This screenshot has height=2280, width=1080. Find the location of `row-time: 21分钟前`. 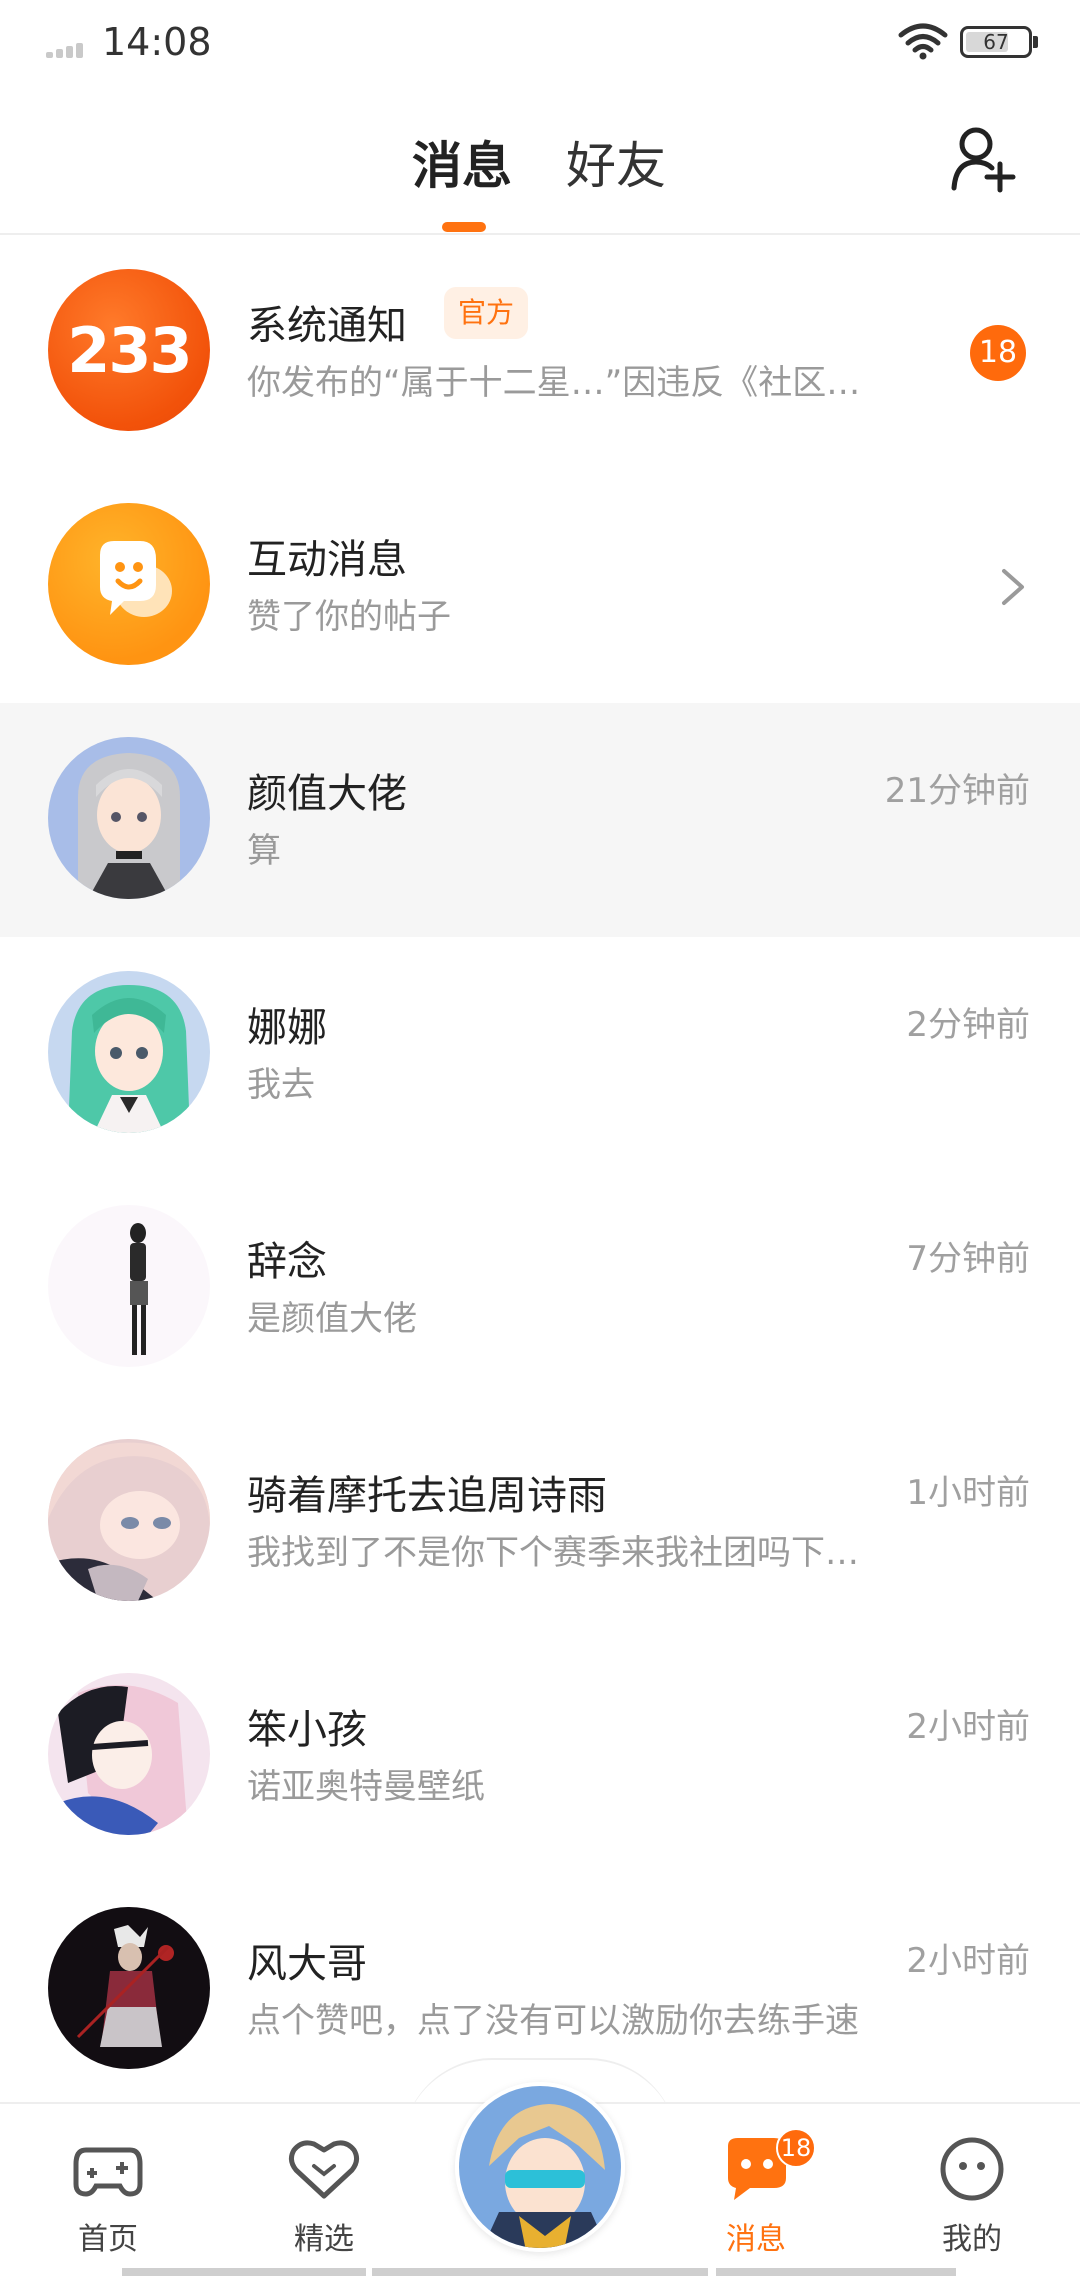

row-time: 21分钟前 is located at coordinates (957, 791).